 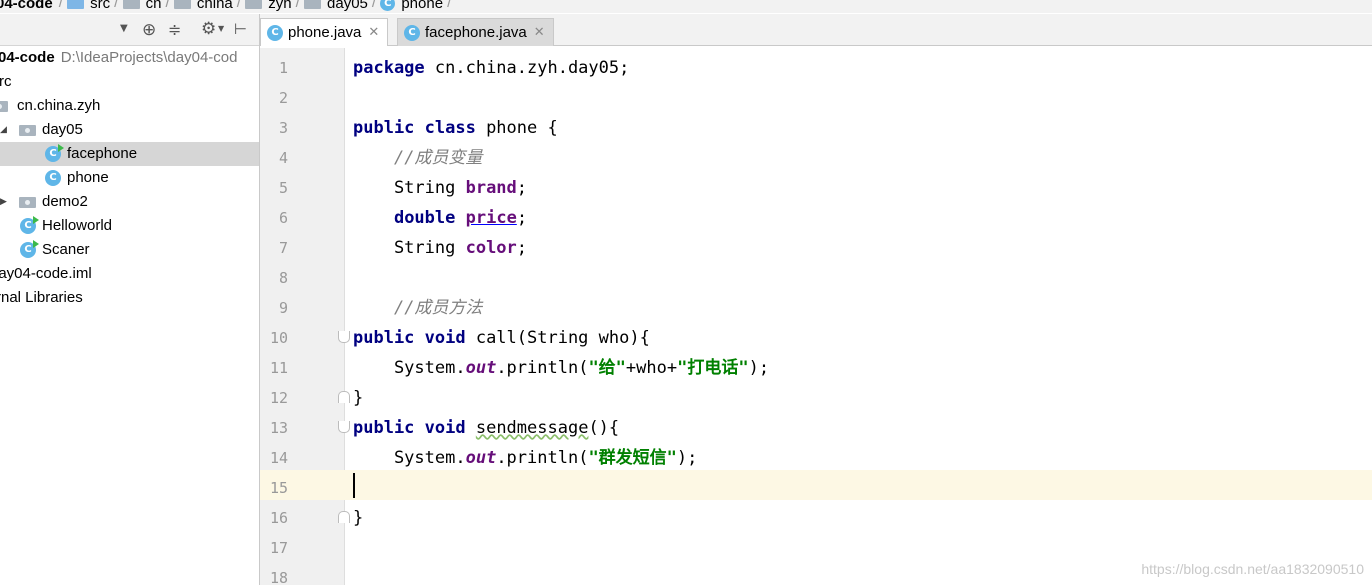 I want to click on tree-node-class-helloworld: C Helloworld, so click(x=129, y=226).